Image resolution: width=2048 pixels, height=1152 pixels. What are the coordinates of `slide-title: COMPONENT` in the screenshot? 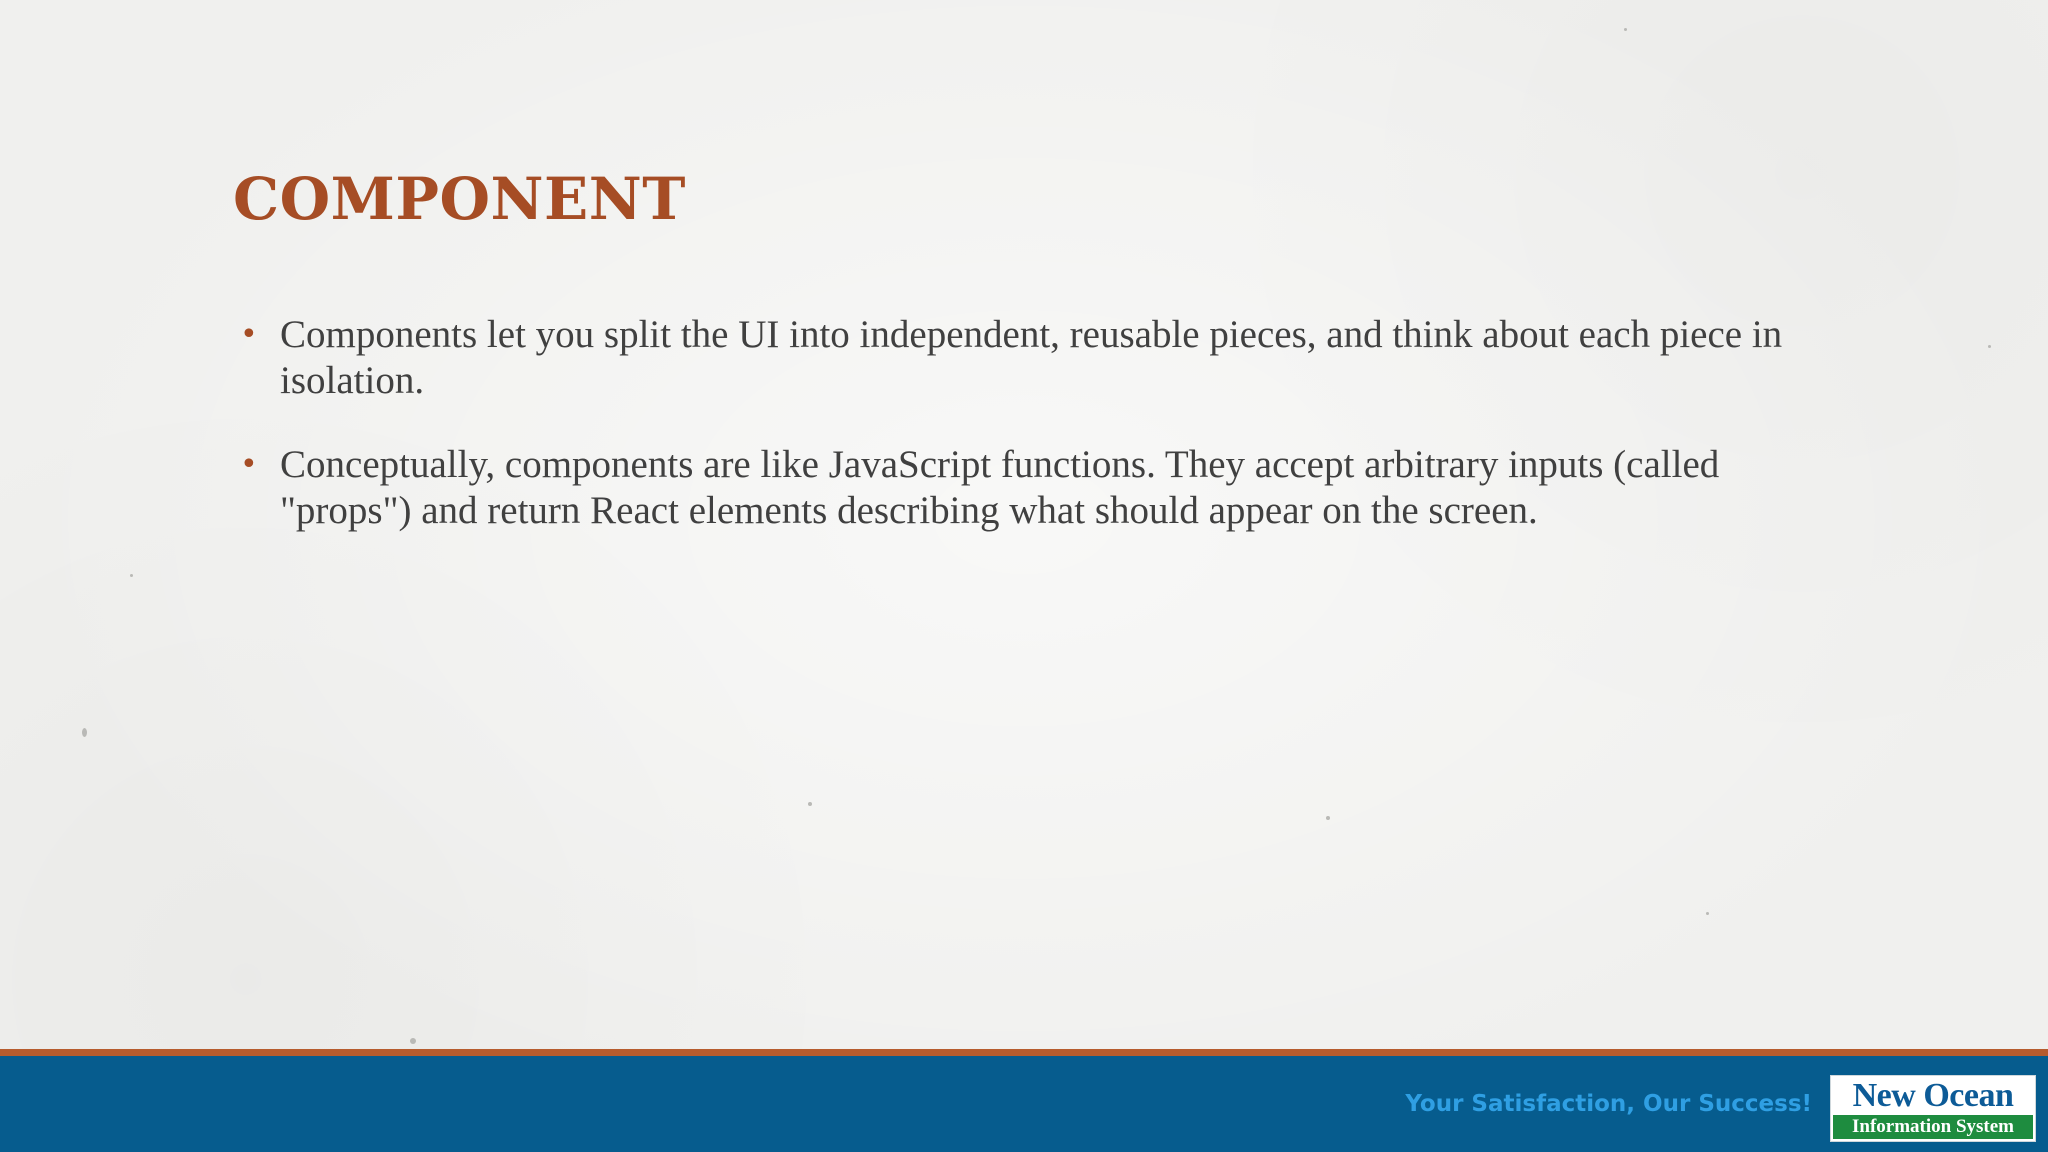 It's located at (459, 199).